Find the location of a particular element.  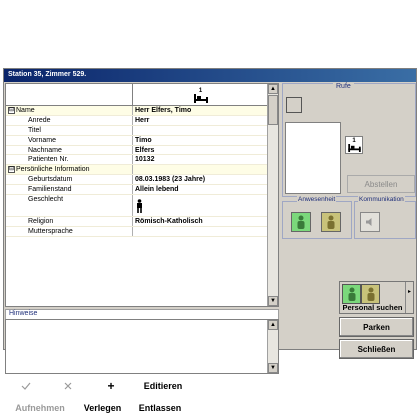

row-value: Allein lebend is located at coordinates (157, 190).